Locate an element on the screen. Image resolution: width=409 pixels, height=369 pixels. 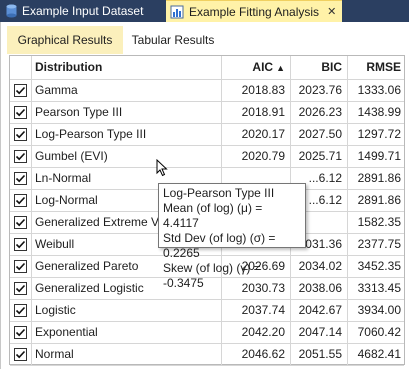
column-header-distribution: Distribution is located at coordinates (127, 67).